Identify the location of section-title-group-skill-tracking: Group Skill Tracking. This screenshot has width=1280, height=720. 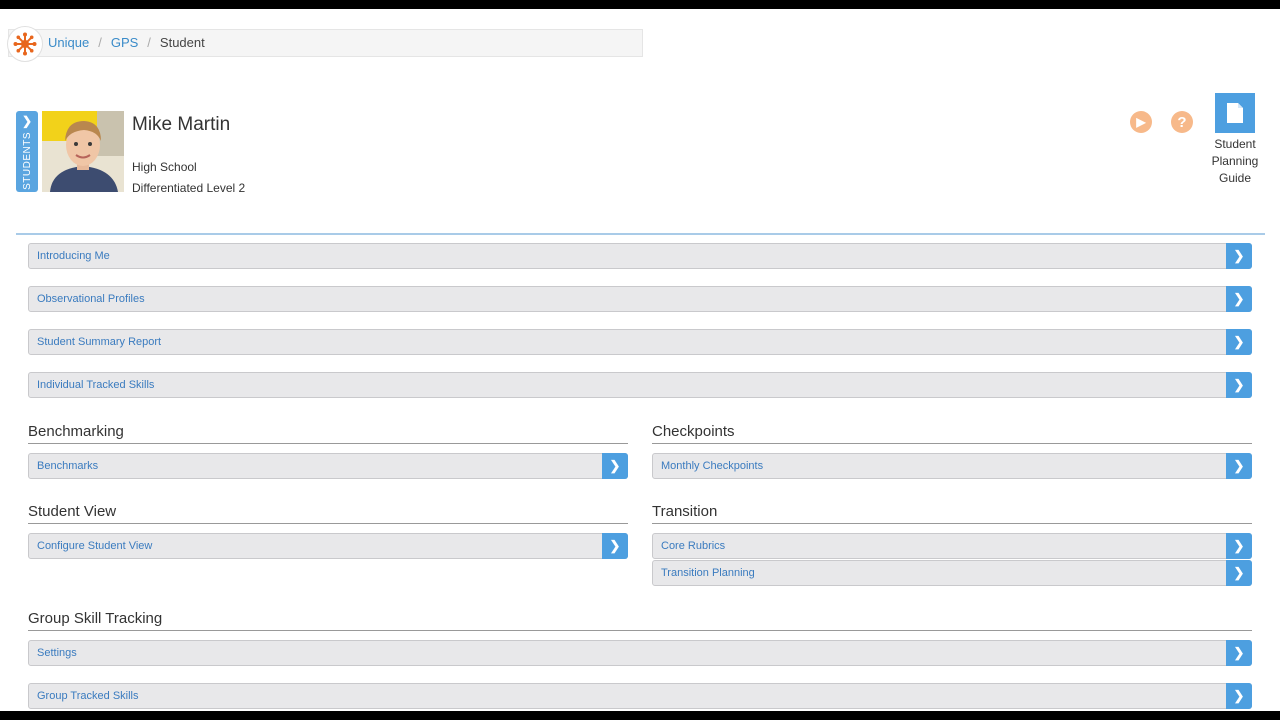
(95, 618).